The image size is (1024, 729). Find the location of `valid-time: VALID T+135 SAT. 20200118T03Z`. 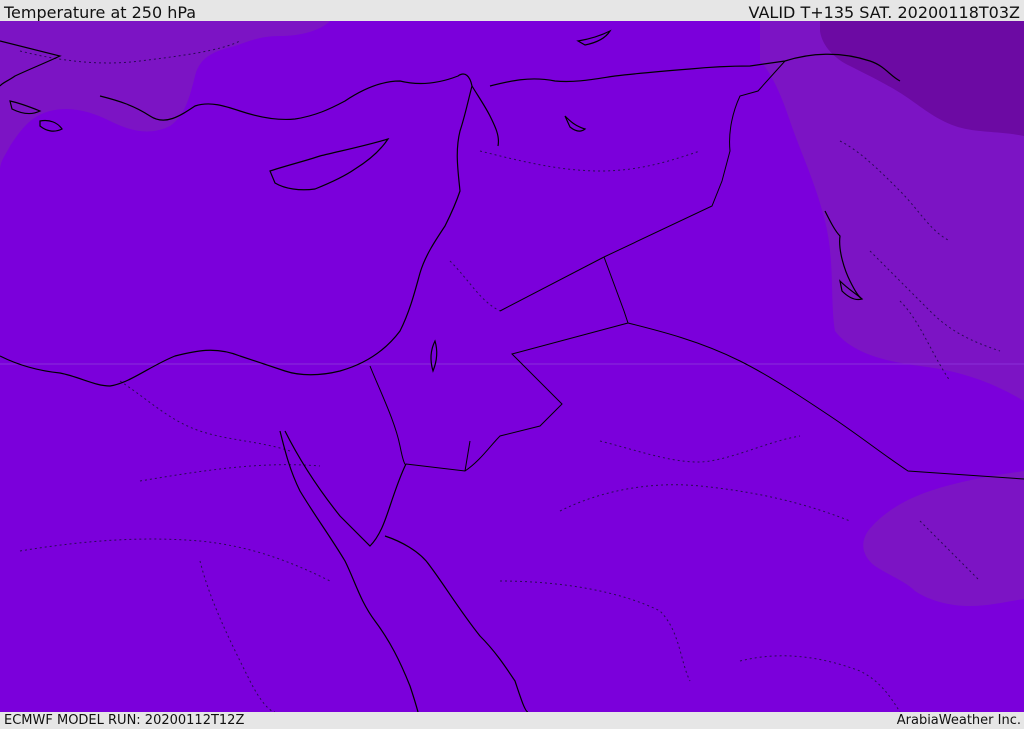

valid-time: VALID T+135 SAT. 20200118T03Z is located at coordinates (884, 12).